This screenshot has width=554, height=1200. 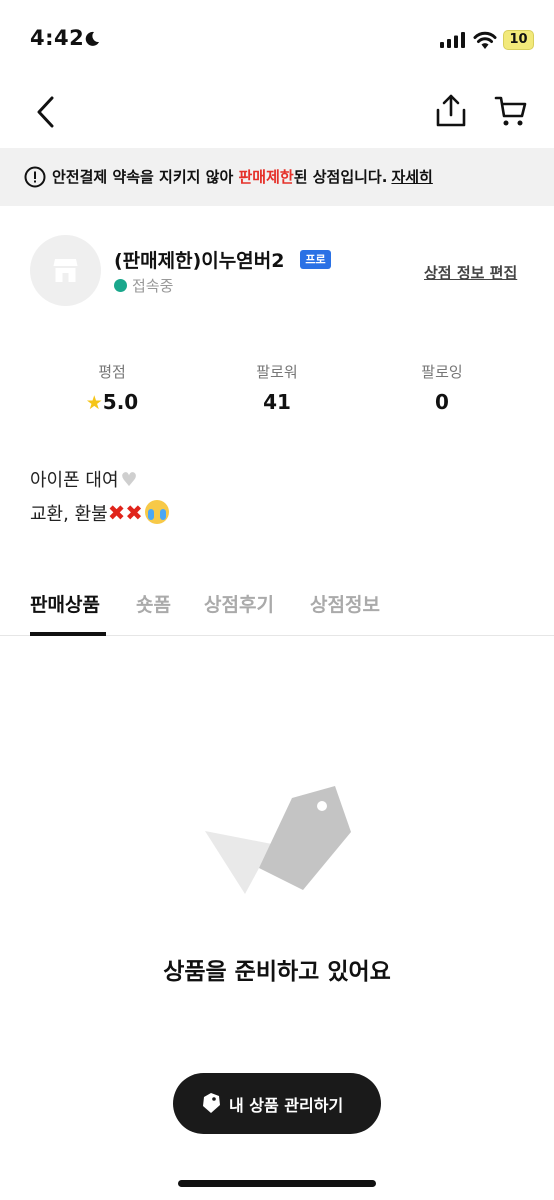 What do you see at coordinates (199, 261) in the screenshot?
I see `shop-name: (판매제한)이누엳버2` at bounding box center [199, 261].